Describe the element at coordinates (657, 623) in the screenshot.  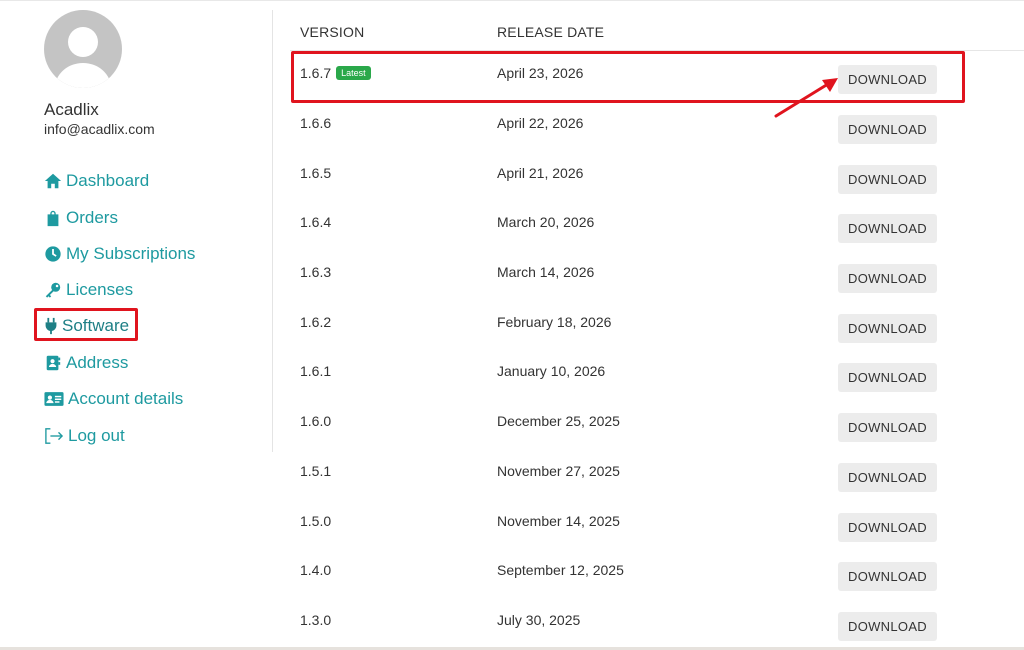
I see `table-row: 1.3.0 July 30, 2025 DOWNLOAD` at that location.